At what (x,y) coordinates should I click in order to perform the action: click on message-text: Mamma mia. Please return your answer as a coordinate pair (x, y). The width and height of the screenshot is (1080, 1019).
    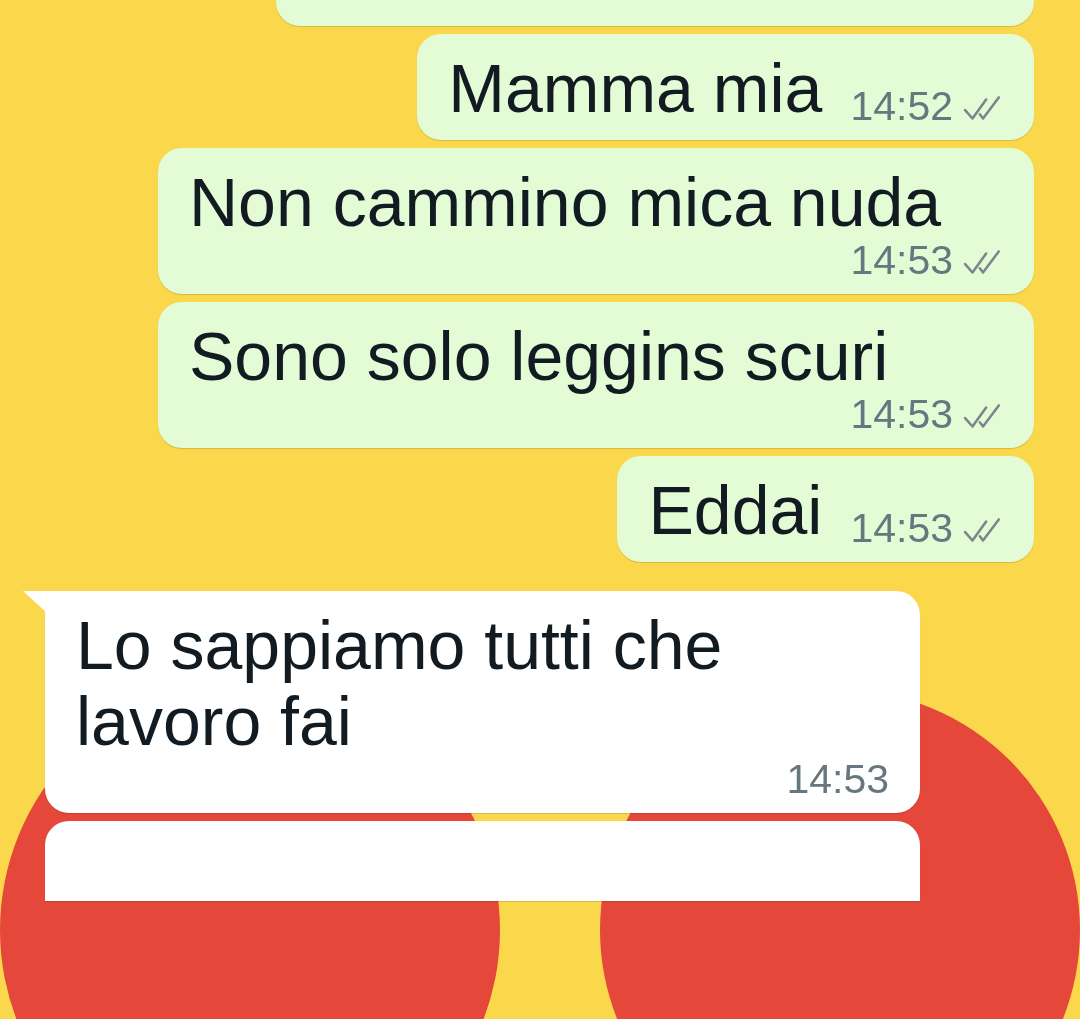
    Looking at the image, I should click on (635, 88).